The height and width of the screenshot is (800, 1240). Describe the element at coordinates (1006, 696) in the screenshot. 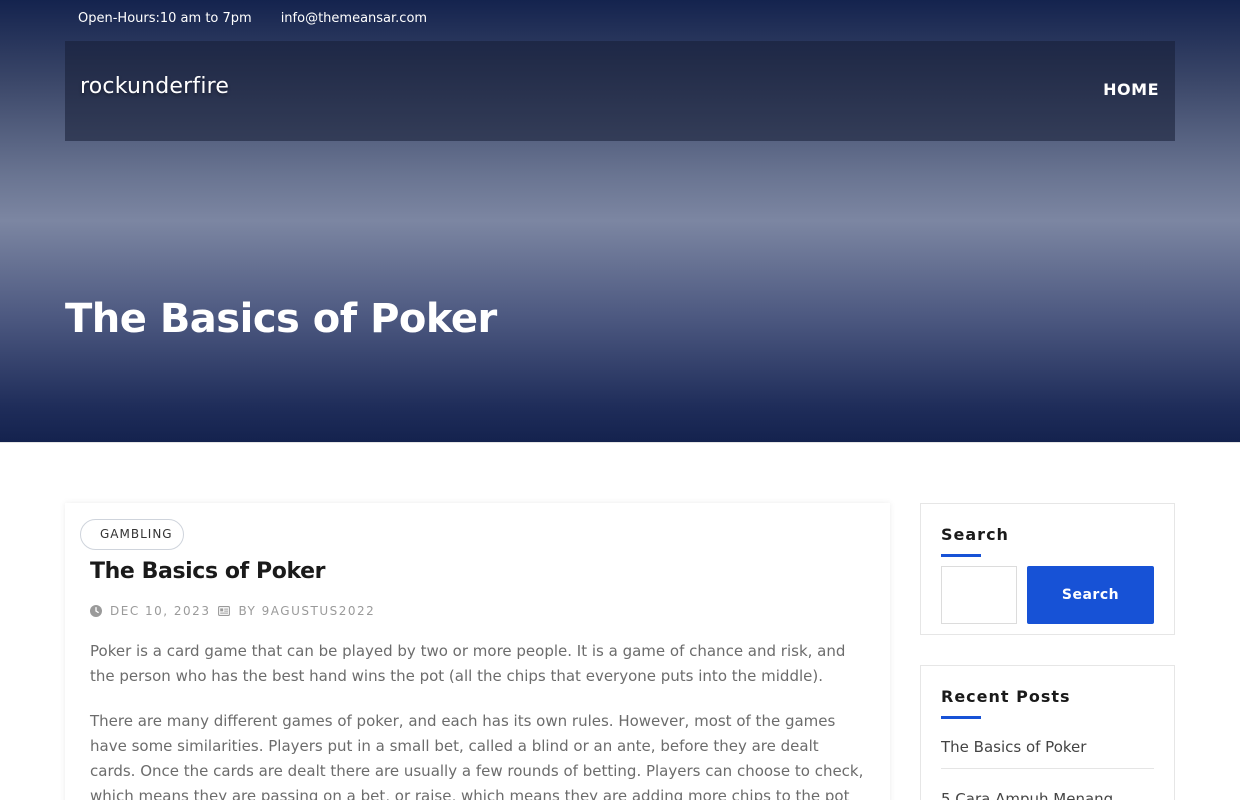

I see `recent-posts-title: Recent Posts` at that location.